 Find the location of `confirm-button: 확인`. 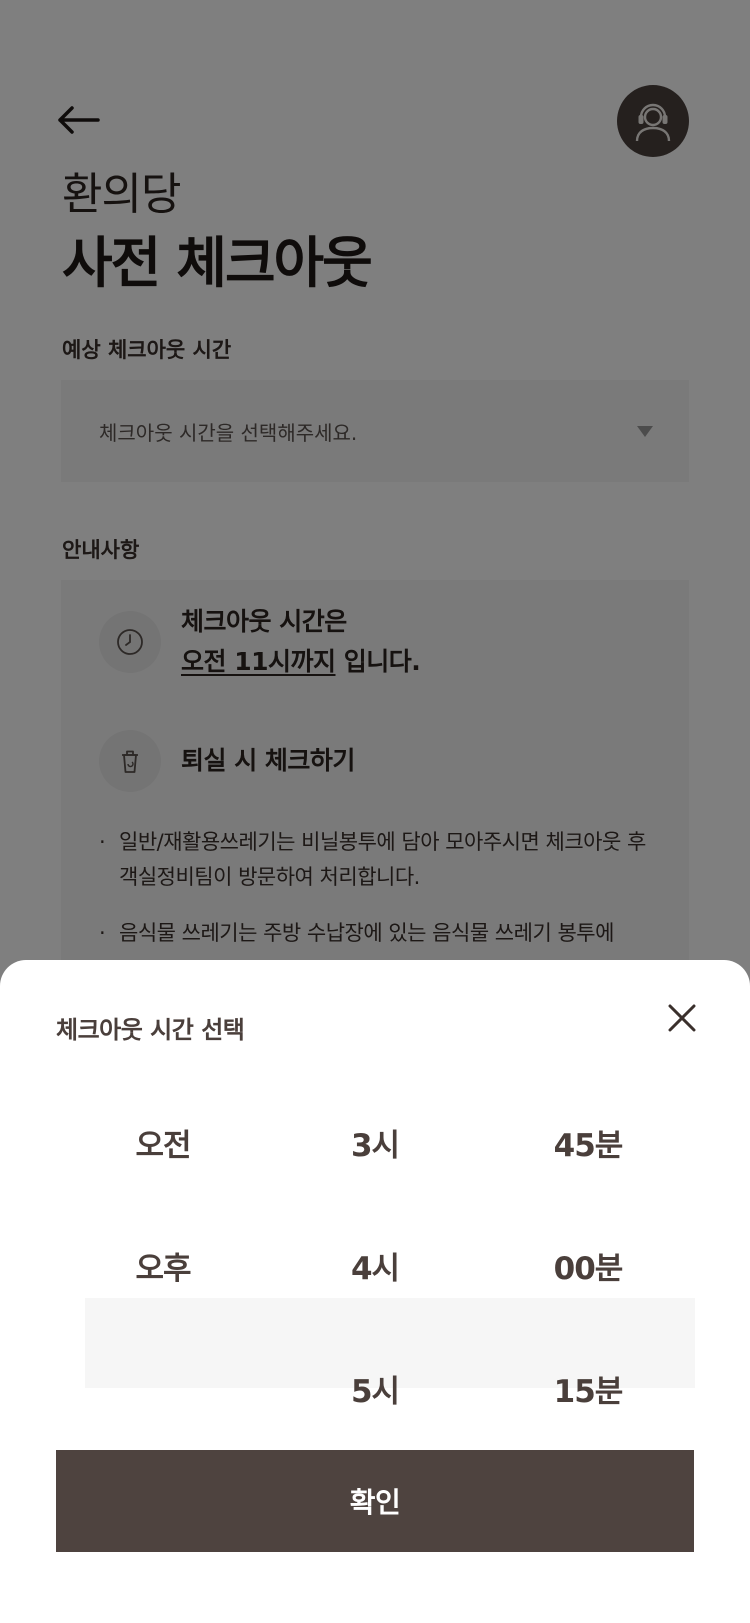

confirm-button: 확인 is located at coordinates (375, 1501).